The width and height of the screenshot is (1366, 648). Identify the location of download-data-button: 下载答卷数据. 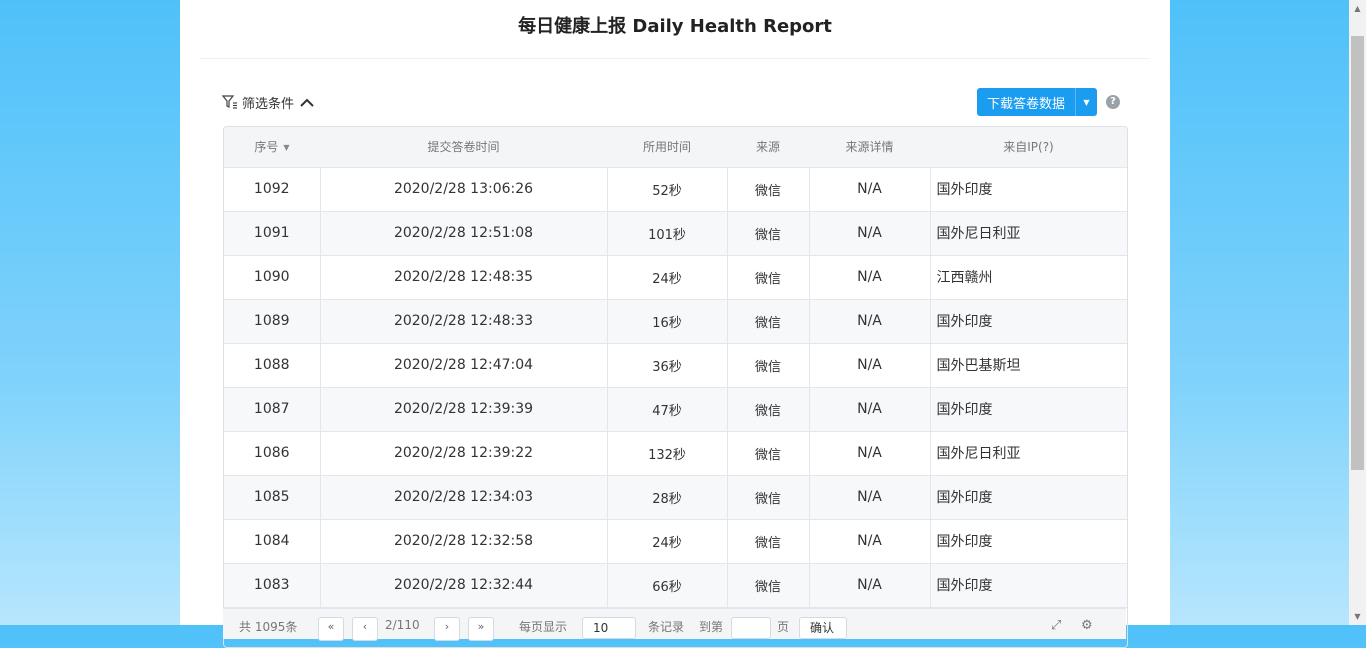
(1026, 102).